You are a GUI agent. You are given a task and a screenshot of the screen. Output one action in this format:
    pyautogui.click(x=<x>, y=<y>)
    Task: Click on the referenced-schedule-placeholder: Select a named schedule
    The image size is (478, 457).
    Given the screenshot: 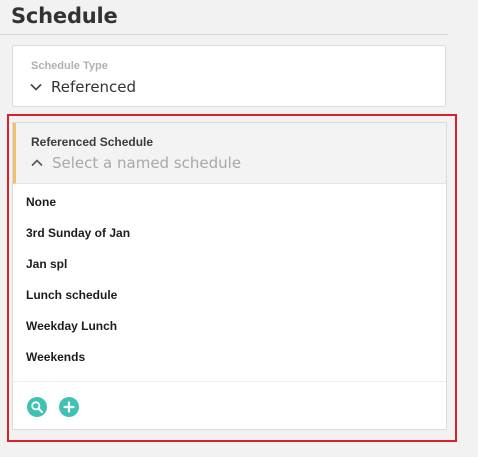 What is the action you would take?
    pyautogui.click(x=147, y=163)
    